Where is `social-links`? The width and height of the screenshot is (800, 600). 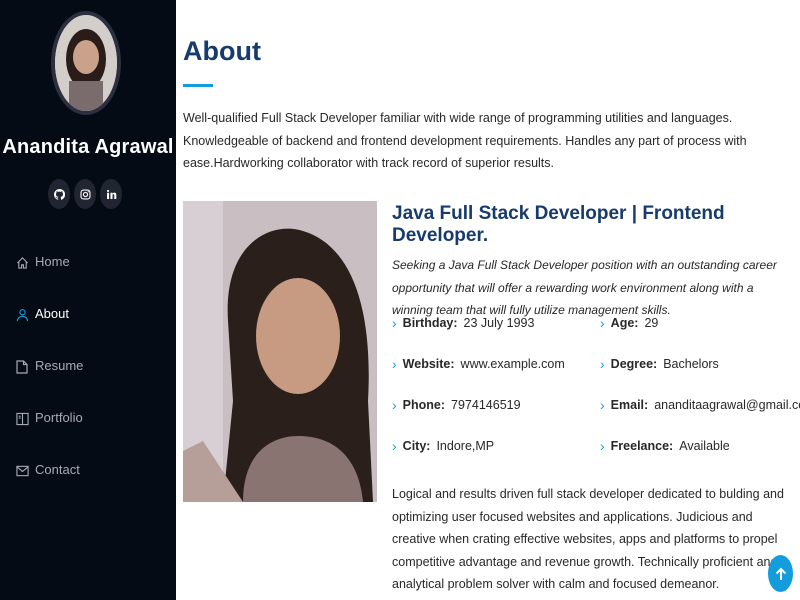 social-links is located at coordinates (85, 194).